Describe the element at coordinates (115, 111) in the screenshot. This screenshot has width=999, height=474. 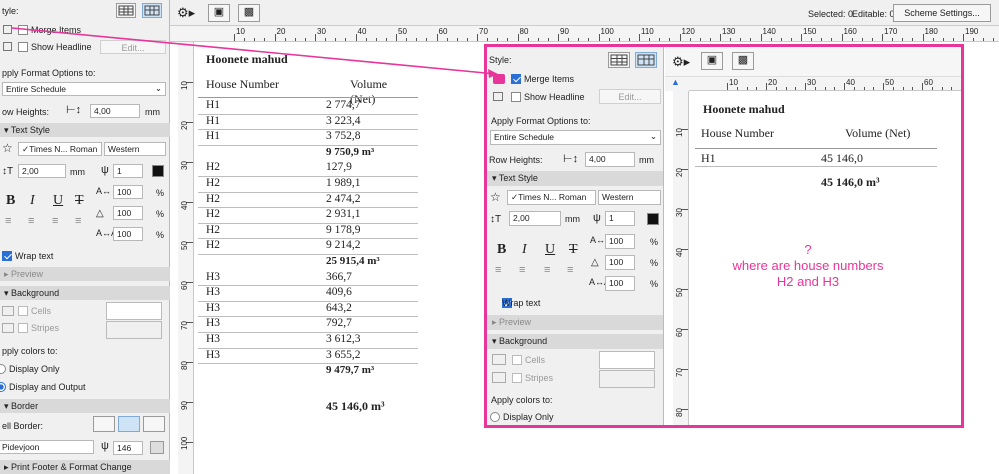
I see `row-heights-input: 4,00` at that location.